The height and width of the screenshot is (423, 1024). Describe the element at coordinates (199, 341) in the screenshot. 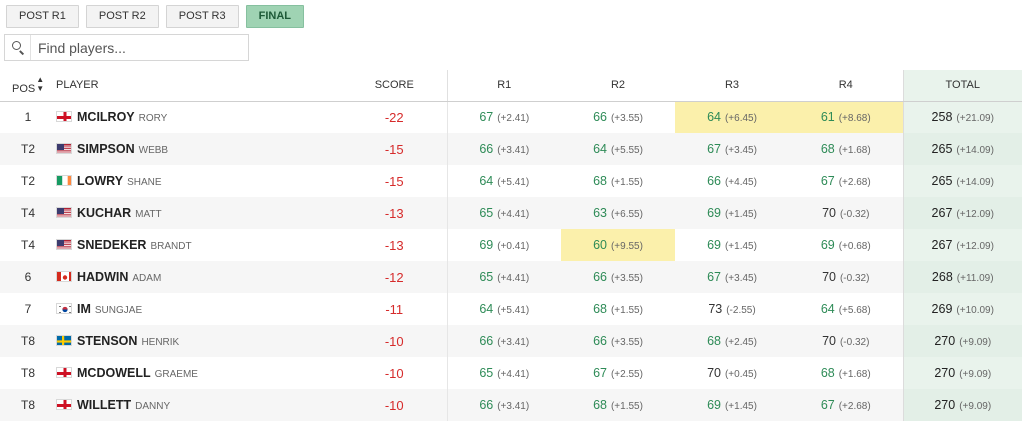

I see `player-cell: STENSON HENRIK` at that location.